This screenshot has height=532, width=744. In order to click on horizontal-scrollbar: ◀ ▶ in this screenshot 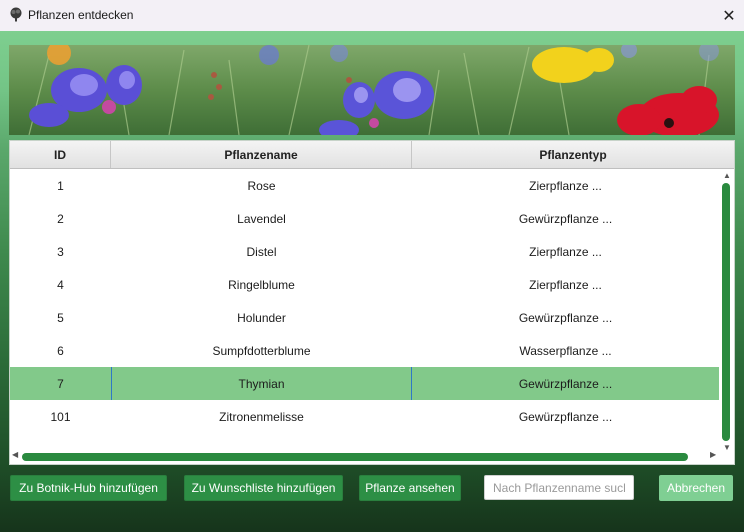, I will do `click(366, 456)`.